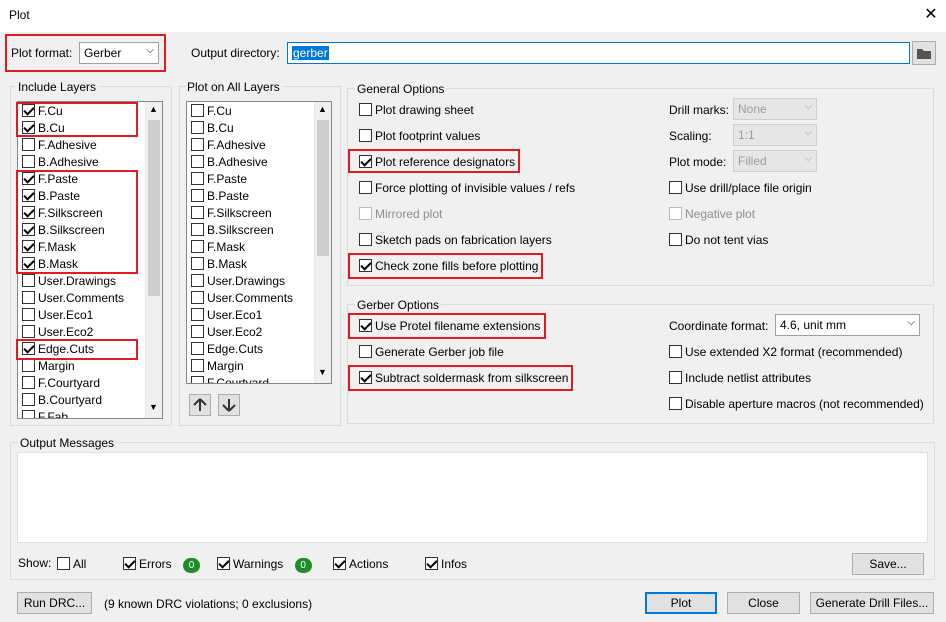 The width and height of the screenshot is (946, 622). What do you see at coordinates (230, 379) in the screenshot?
I see `plot-all-layer-item: F.Courtyard` at bounding box center [230, 379].